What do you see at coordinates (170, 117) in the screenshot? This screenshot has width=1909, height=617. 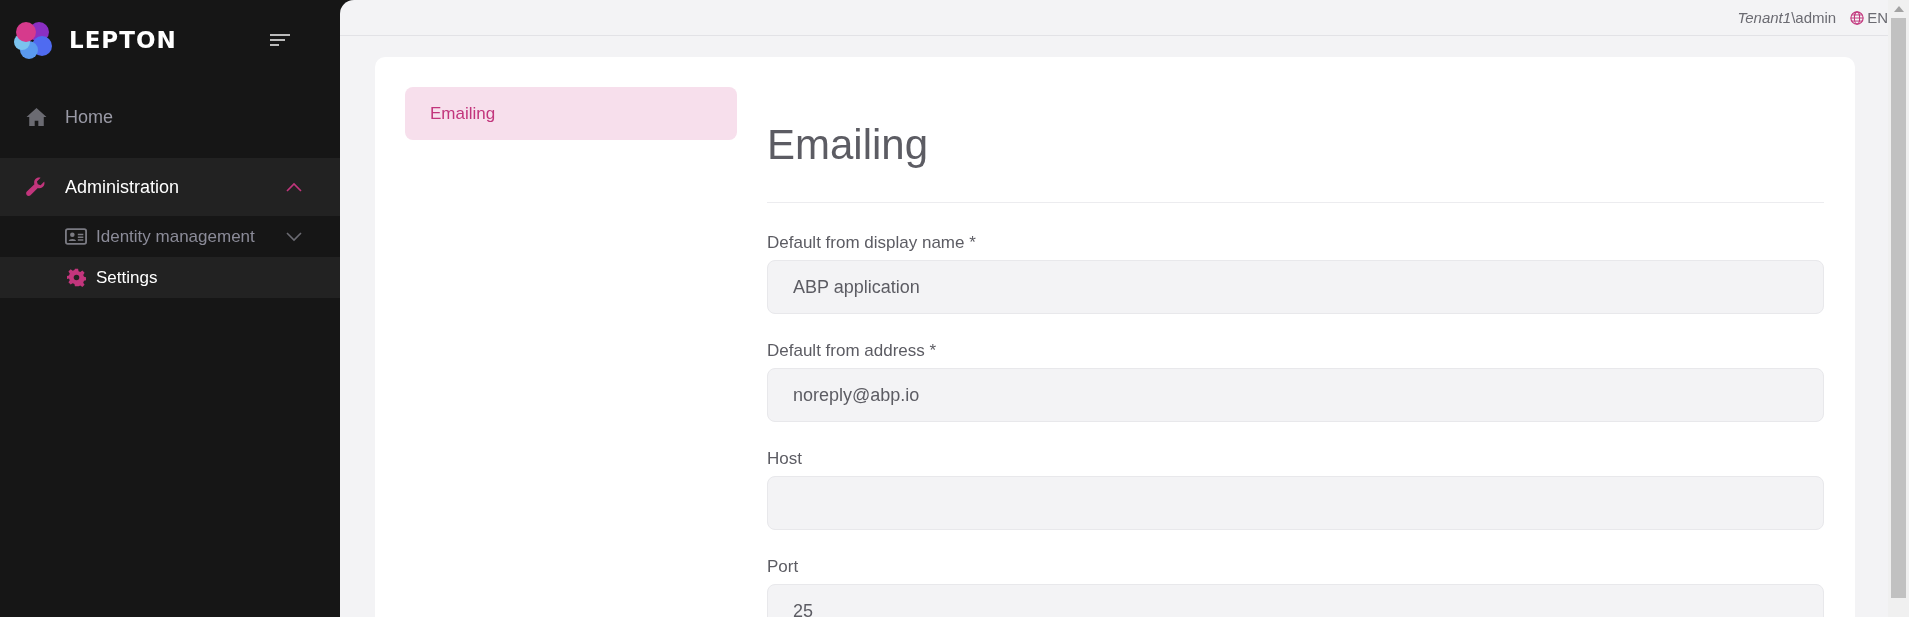 I see `nav-item: Home` at bounding box center [170, 117].